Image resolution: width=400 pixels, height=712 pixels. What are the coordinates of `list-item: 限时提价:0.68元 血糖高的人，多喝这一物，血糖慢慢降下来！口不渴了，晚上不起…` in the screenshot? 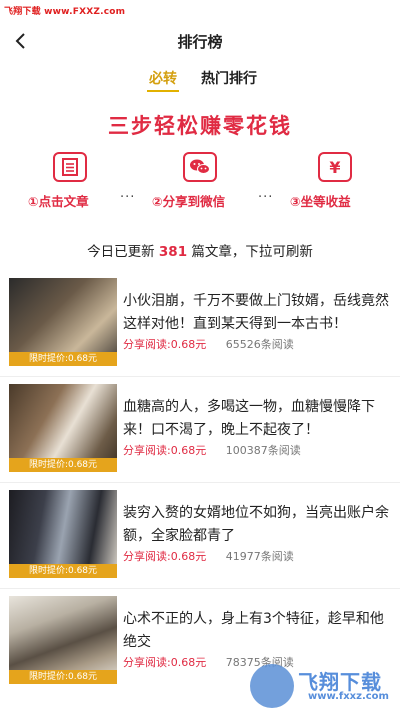 It's located at (200, 426).